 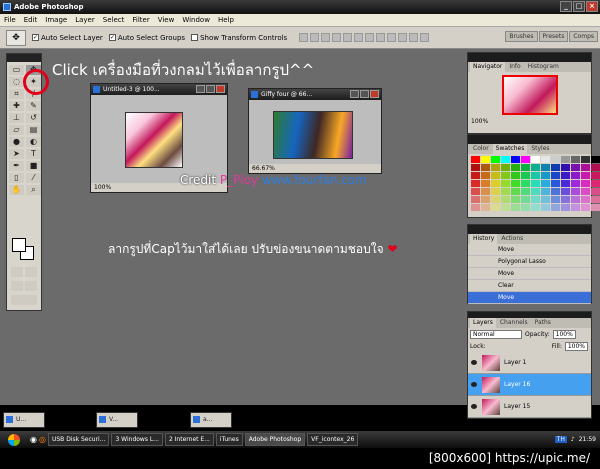 What do you see at coordinates (488, 67) in the screenshot?
I see `tab-navigator: Navigator` at bounding box center [488, 67].